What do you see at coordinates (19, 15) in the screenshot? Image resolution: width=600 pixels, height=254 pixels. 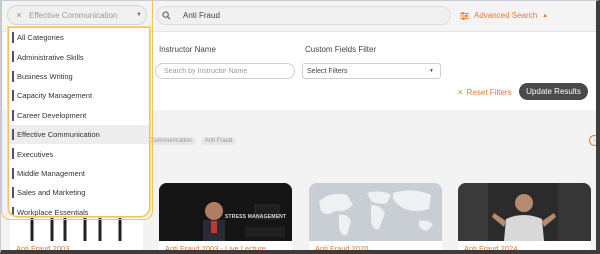 I see `clear-icon: ×` at bounding box center [19, 15].